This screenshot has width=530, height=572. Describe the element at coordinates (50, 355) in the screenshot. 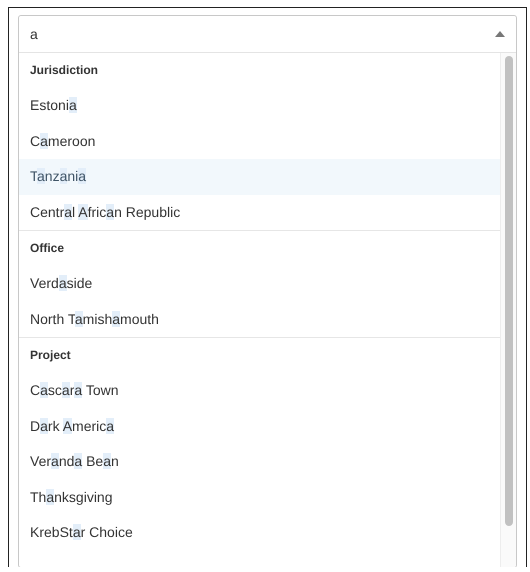

I see `group-header: Project` at that location.